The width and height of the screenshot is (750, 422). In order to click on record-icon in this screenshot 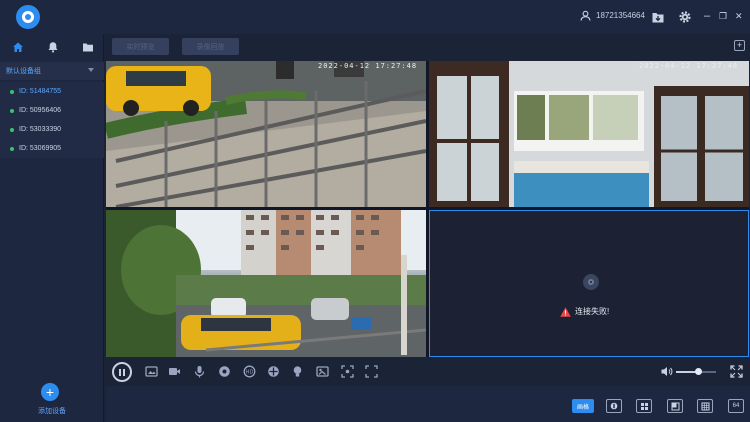, I will do `click(174, 371)`.